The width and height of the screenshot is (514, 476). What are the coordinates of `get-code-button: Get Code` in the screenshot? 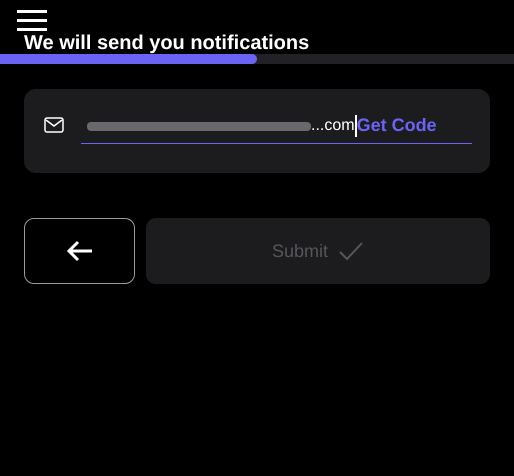 It's located at (396, 125).